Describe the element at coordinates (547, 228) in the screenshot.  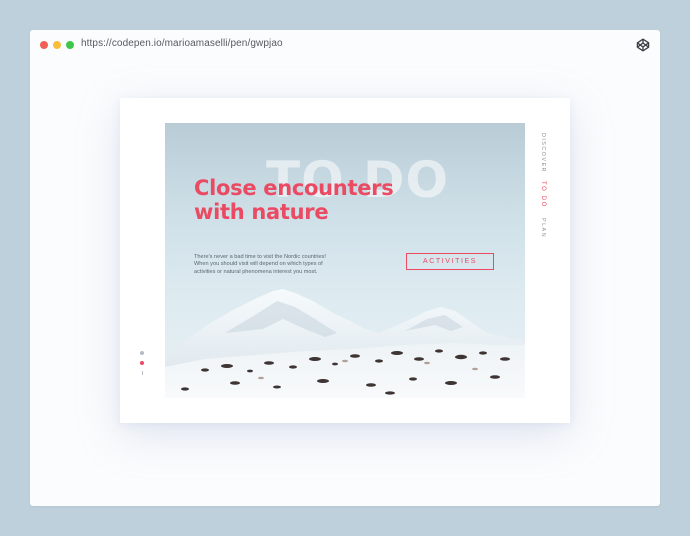
I see `nav-item-plan: PLAN` at that location.